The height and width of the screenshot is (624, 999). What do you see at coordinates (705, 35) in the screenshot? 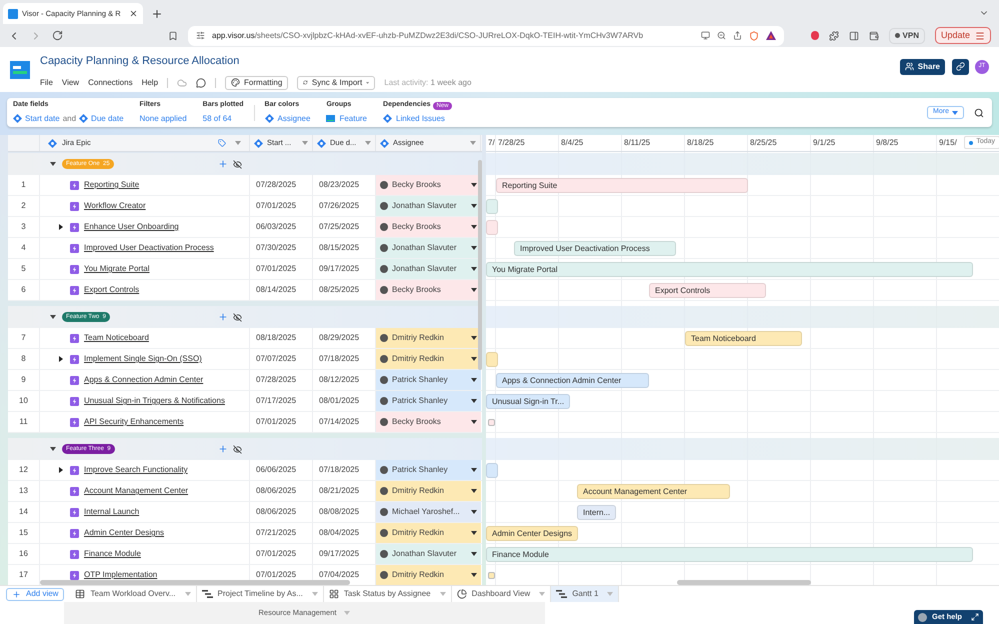
I see `cast-icon` at bounding box center [705, 35].